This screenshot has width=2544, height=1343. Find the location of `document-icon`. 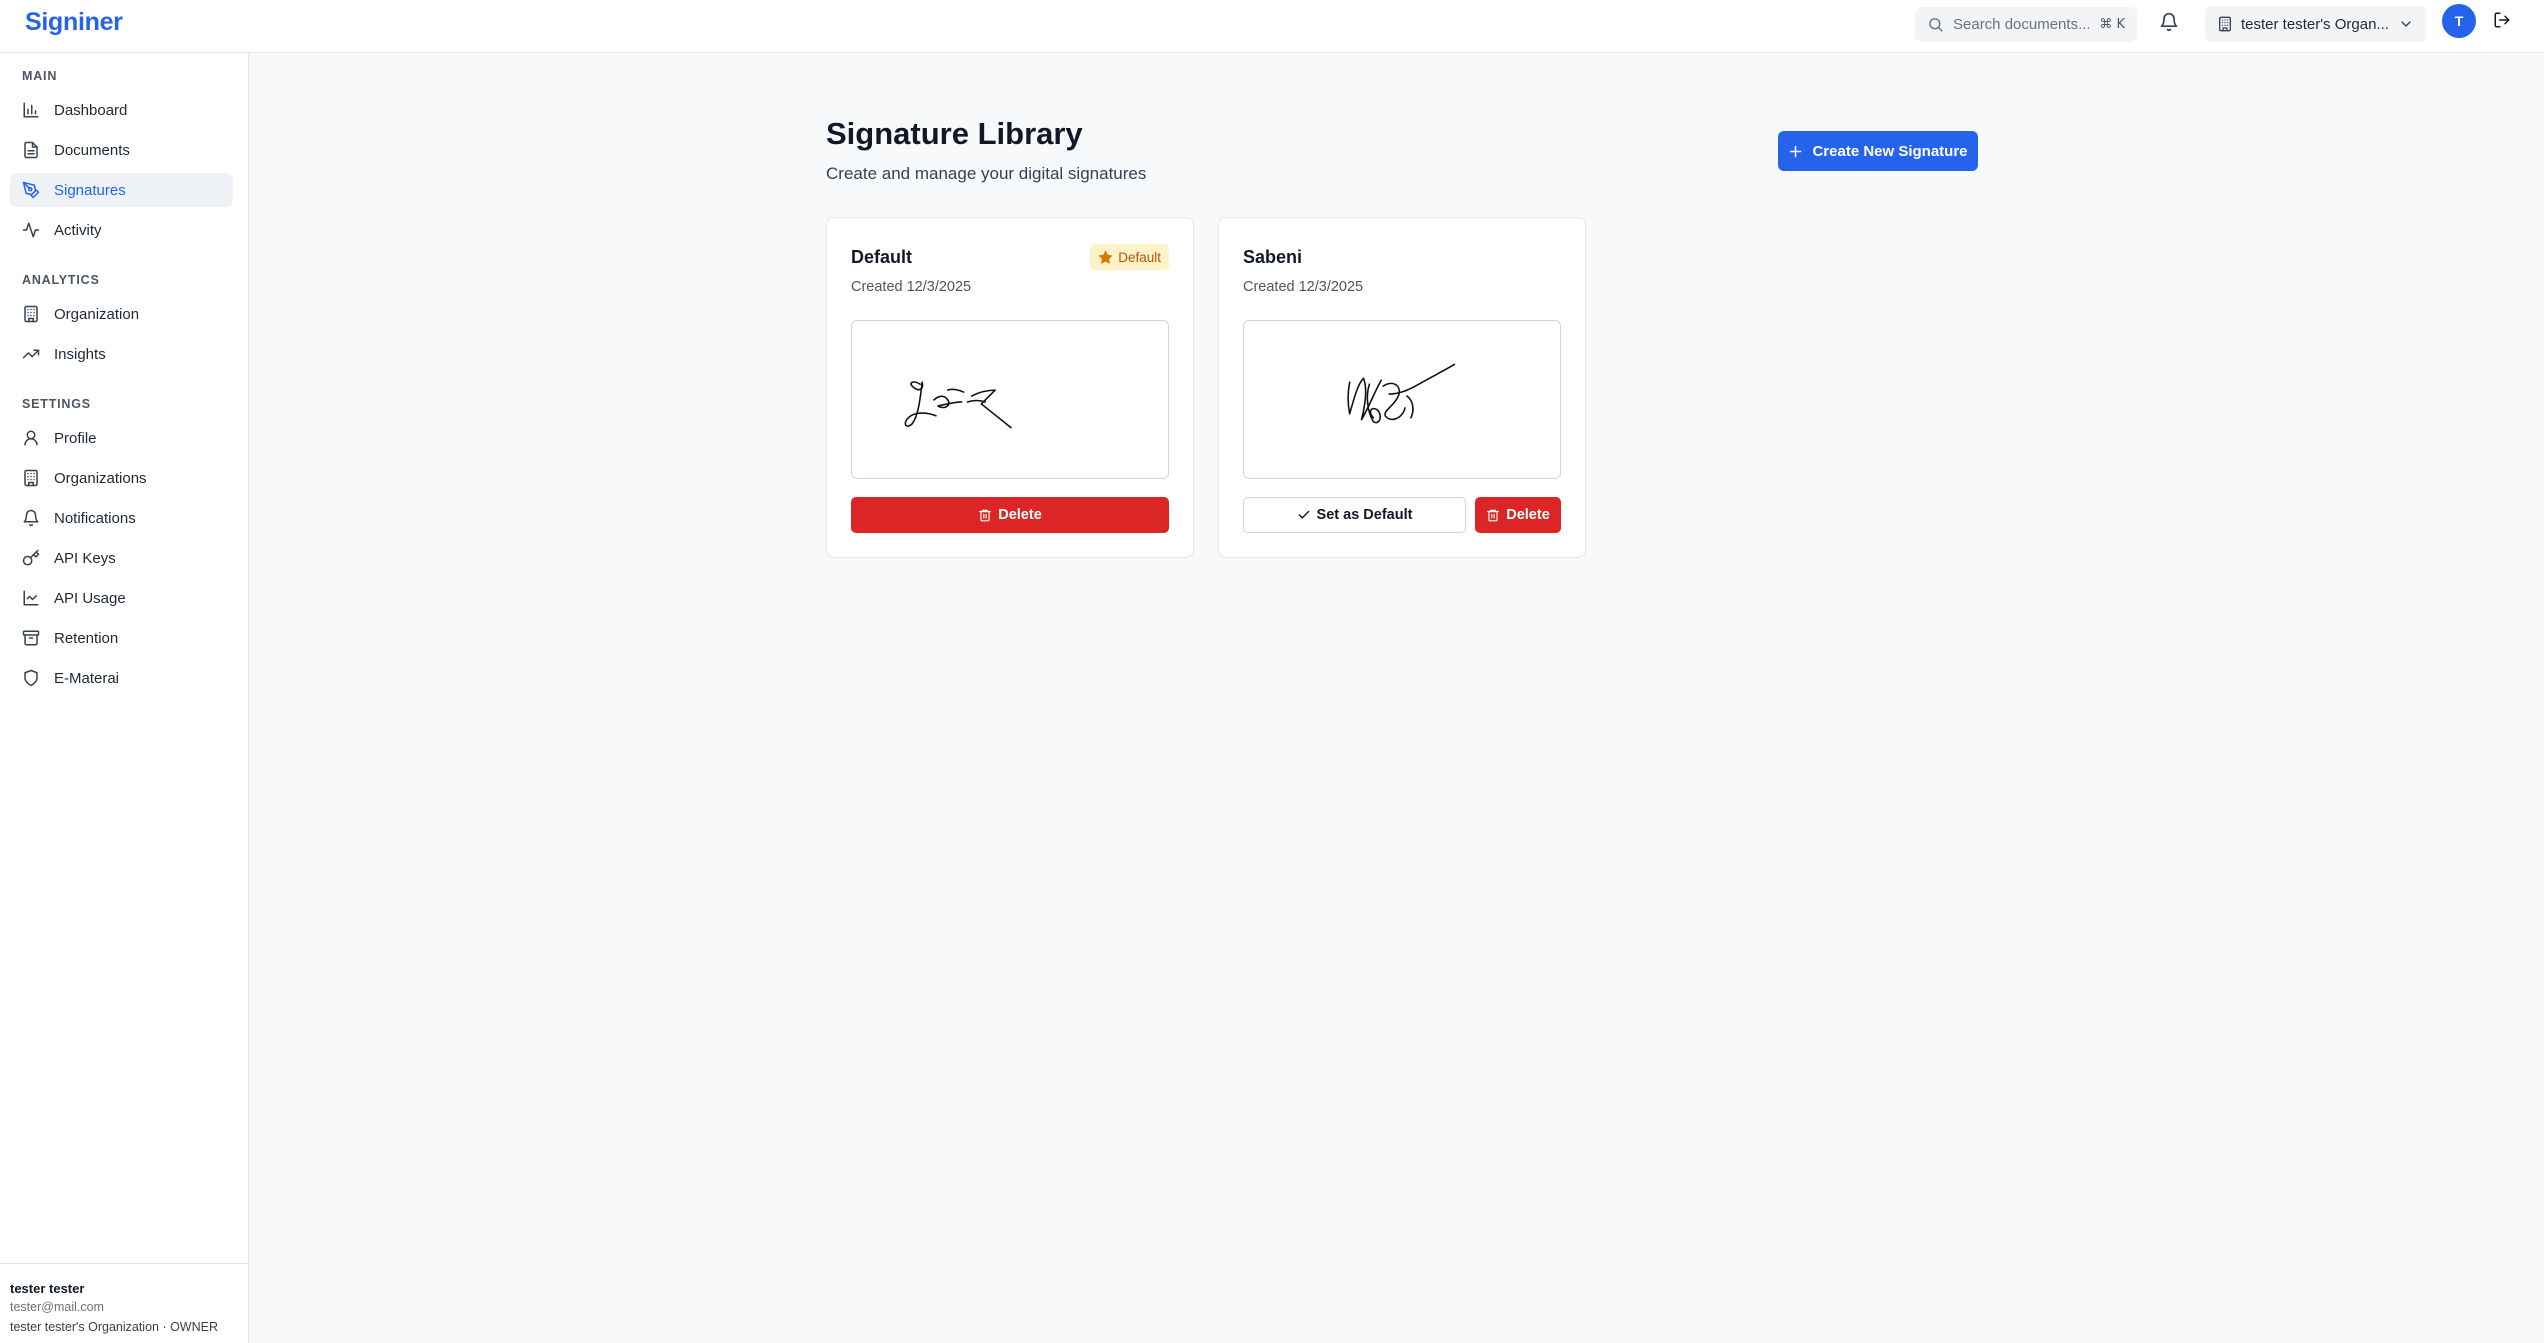

document-icon is located at coordinates (31, 150).